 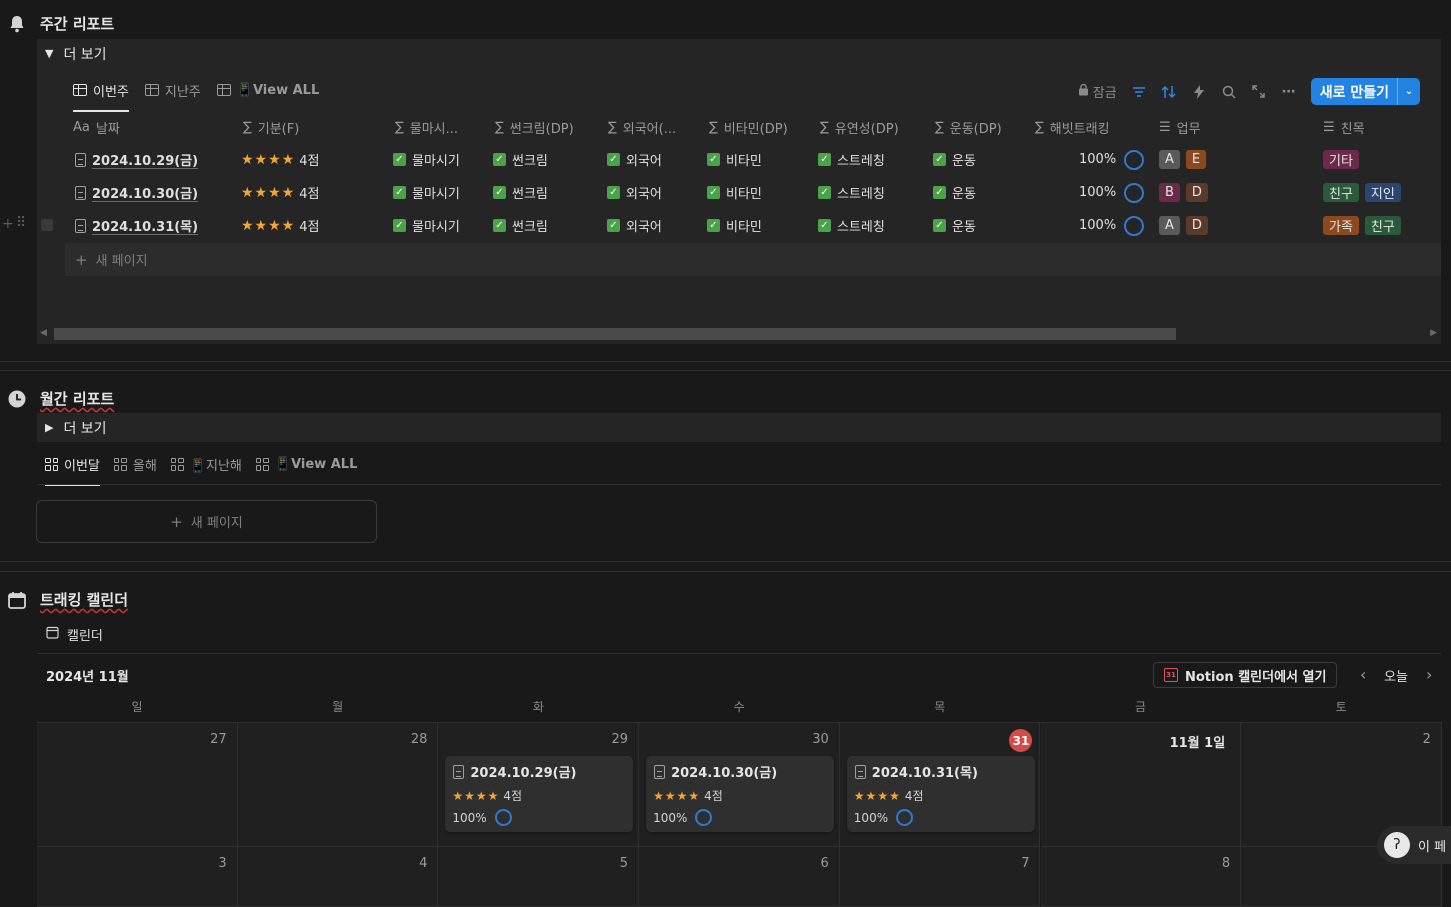 I want to click on row-checkbox, so click(x=47, y=225).